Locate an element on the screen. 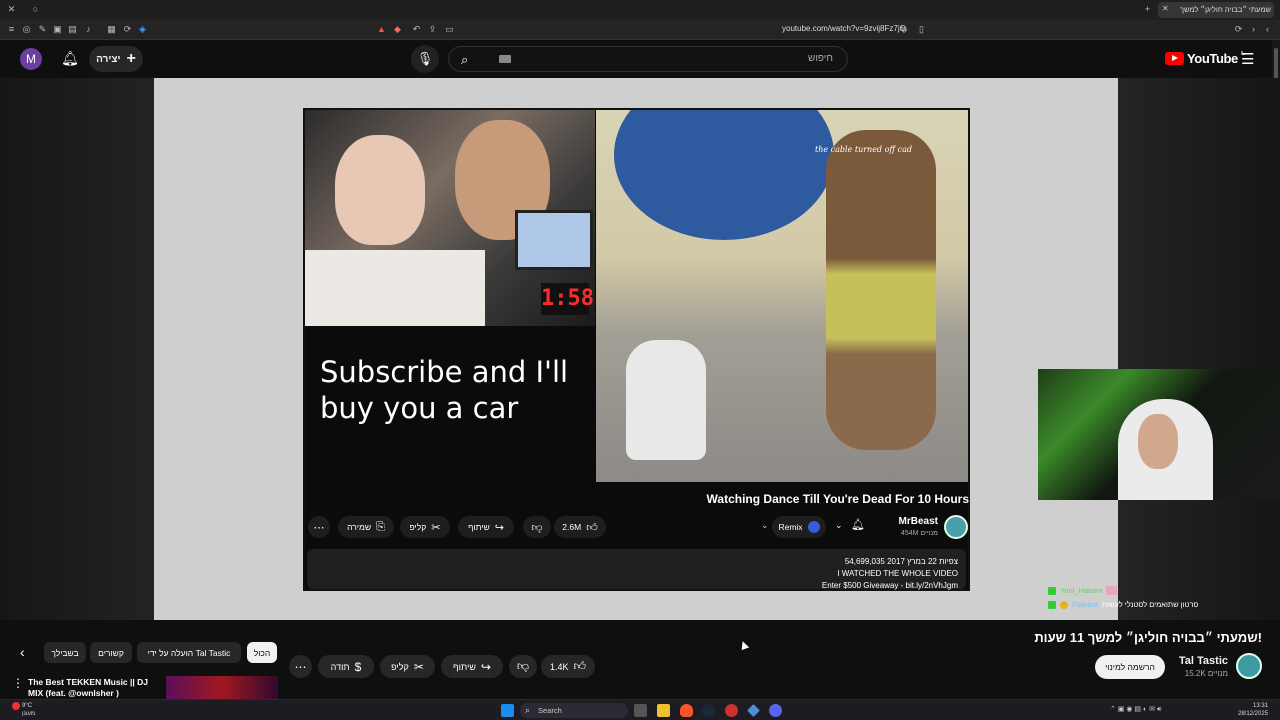  tab-icon: ▣ is located at coordinates (57, 29).